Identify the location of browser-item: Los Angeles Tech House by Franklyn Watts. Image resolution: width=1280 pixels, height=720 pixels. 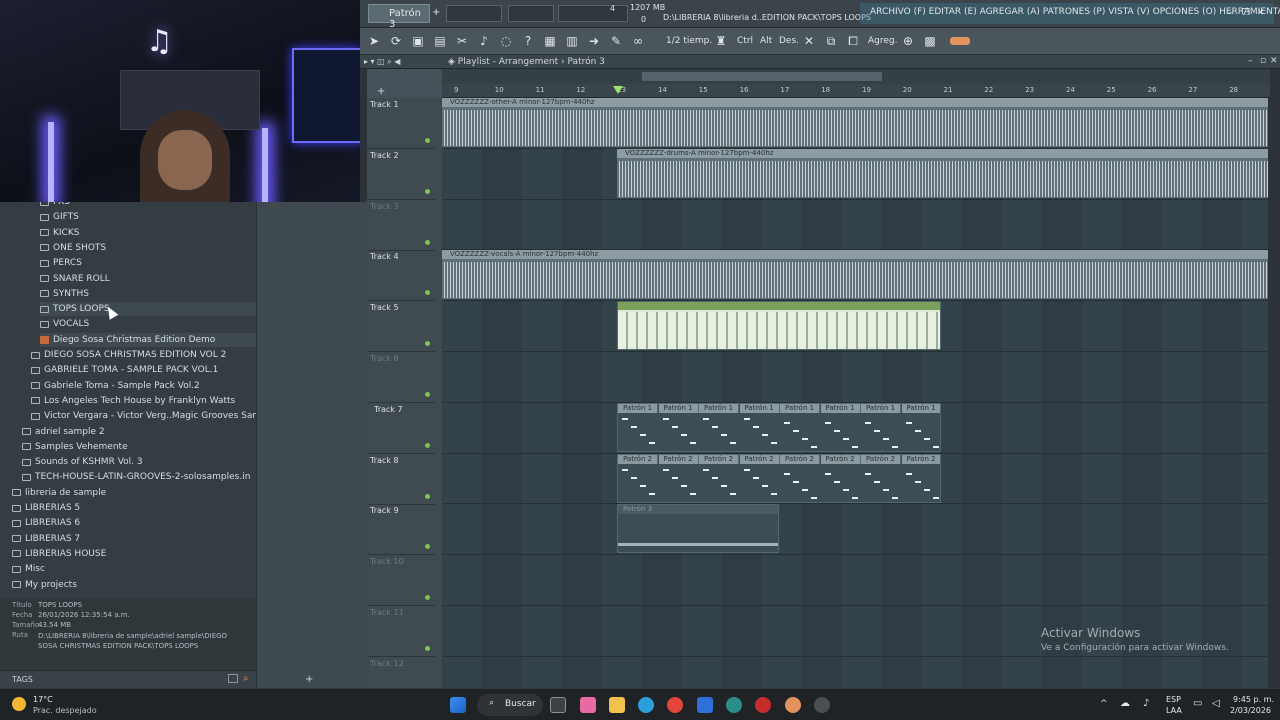
(133, 401).